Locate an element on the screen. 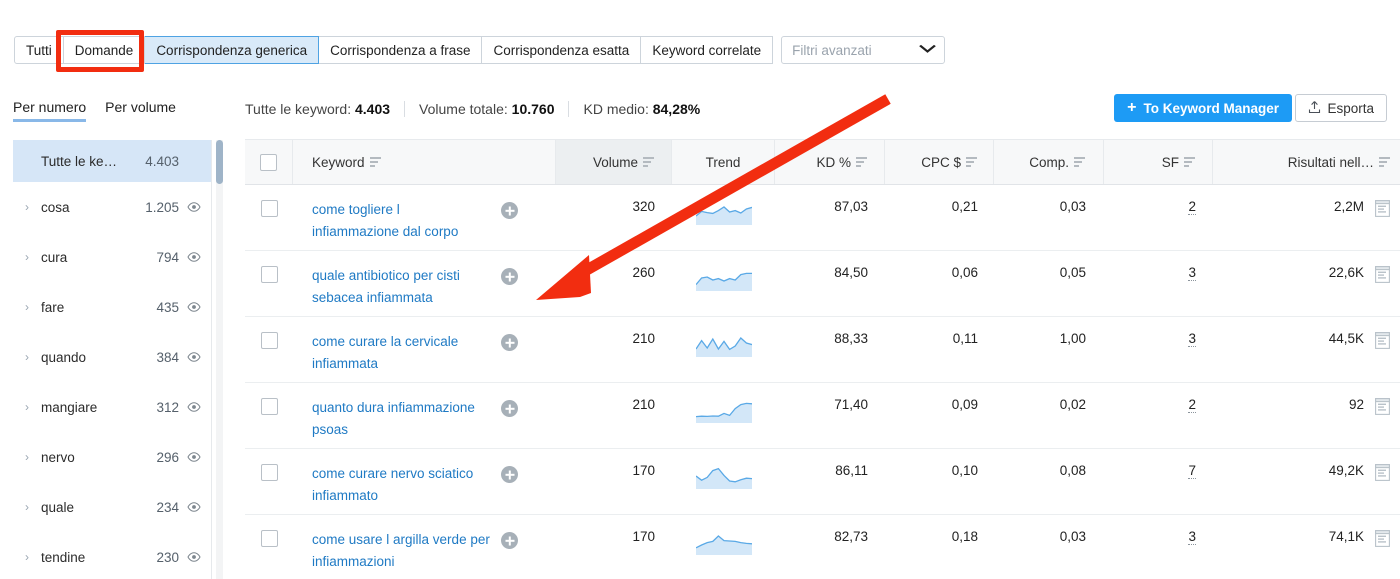 Image resolution: width=1400 pixels, height=579 pixels. sf-cell: 3 is located at coordinates (1158, 547).